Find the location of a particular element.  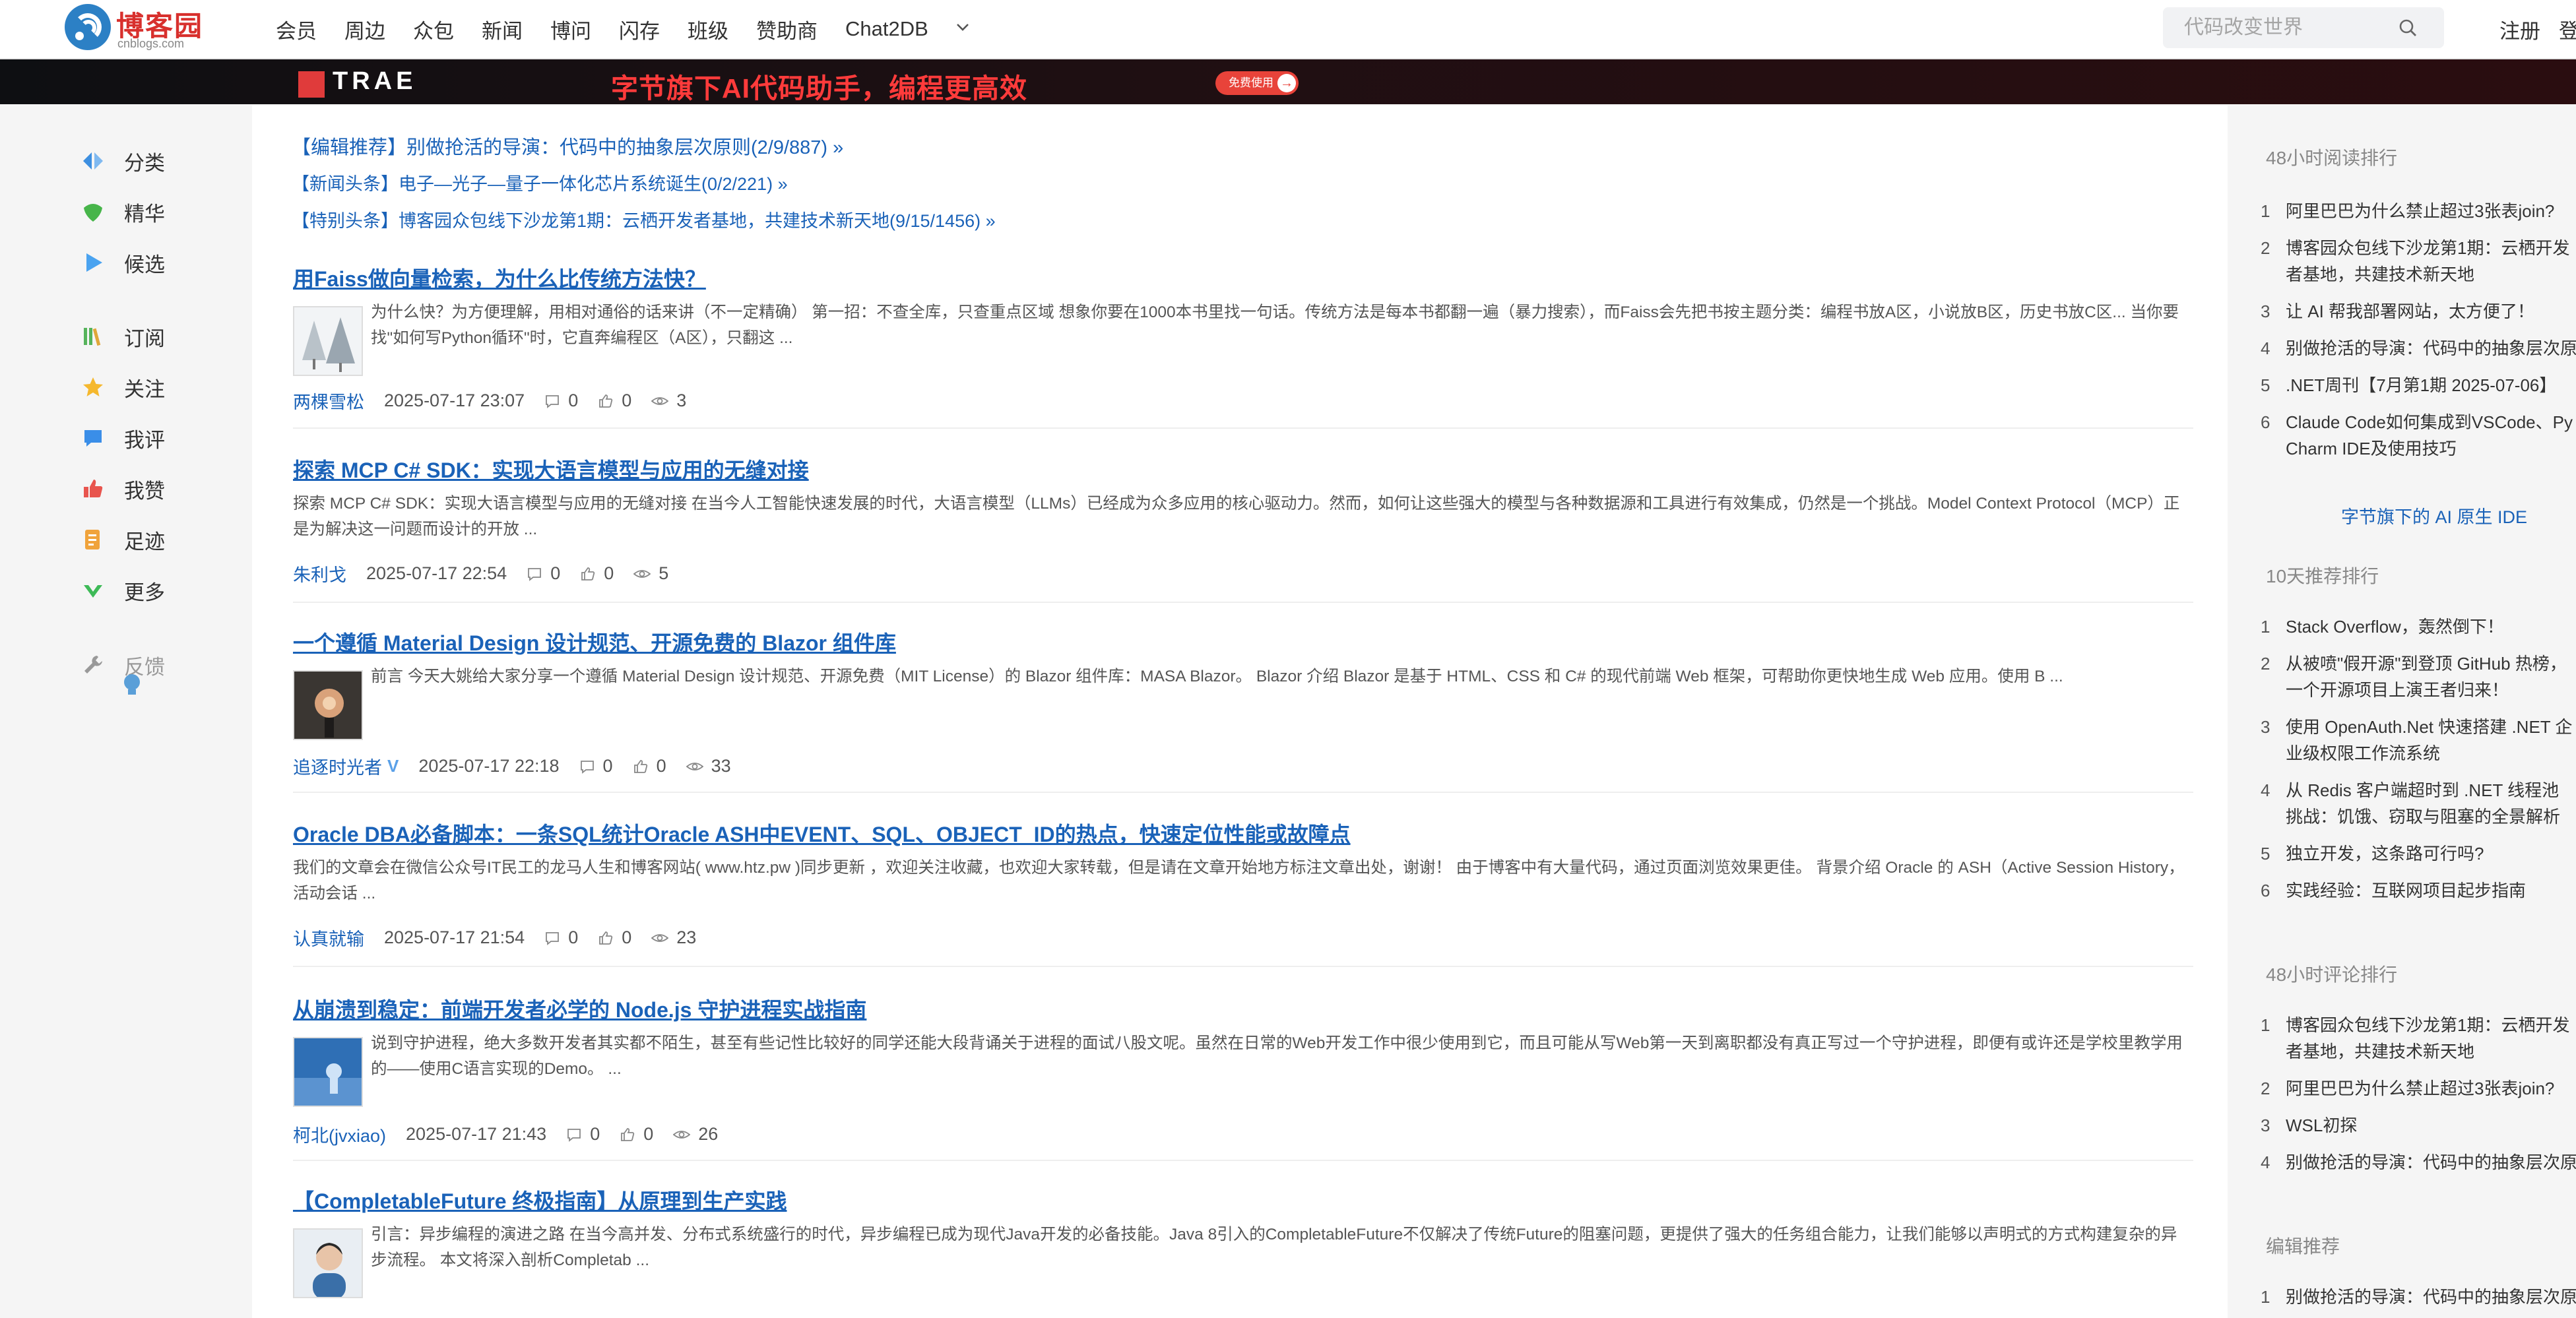

rank-item-title: 阿里巴巴为什么禁止超过3张表join? is located at coordinates (2420, 211).